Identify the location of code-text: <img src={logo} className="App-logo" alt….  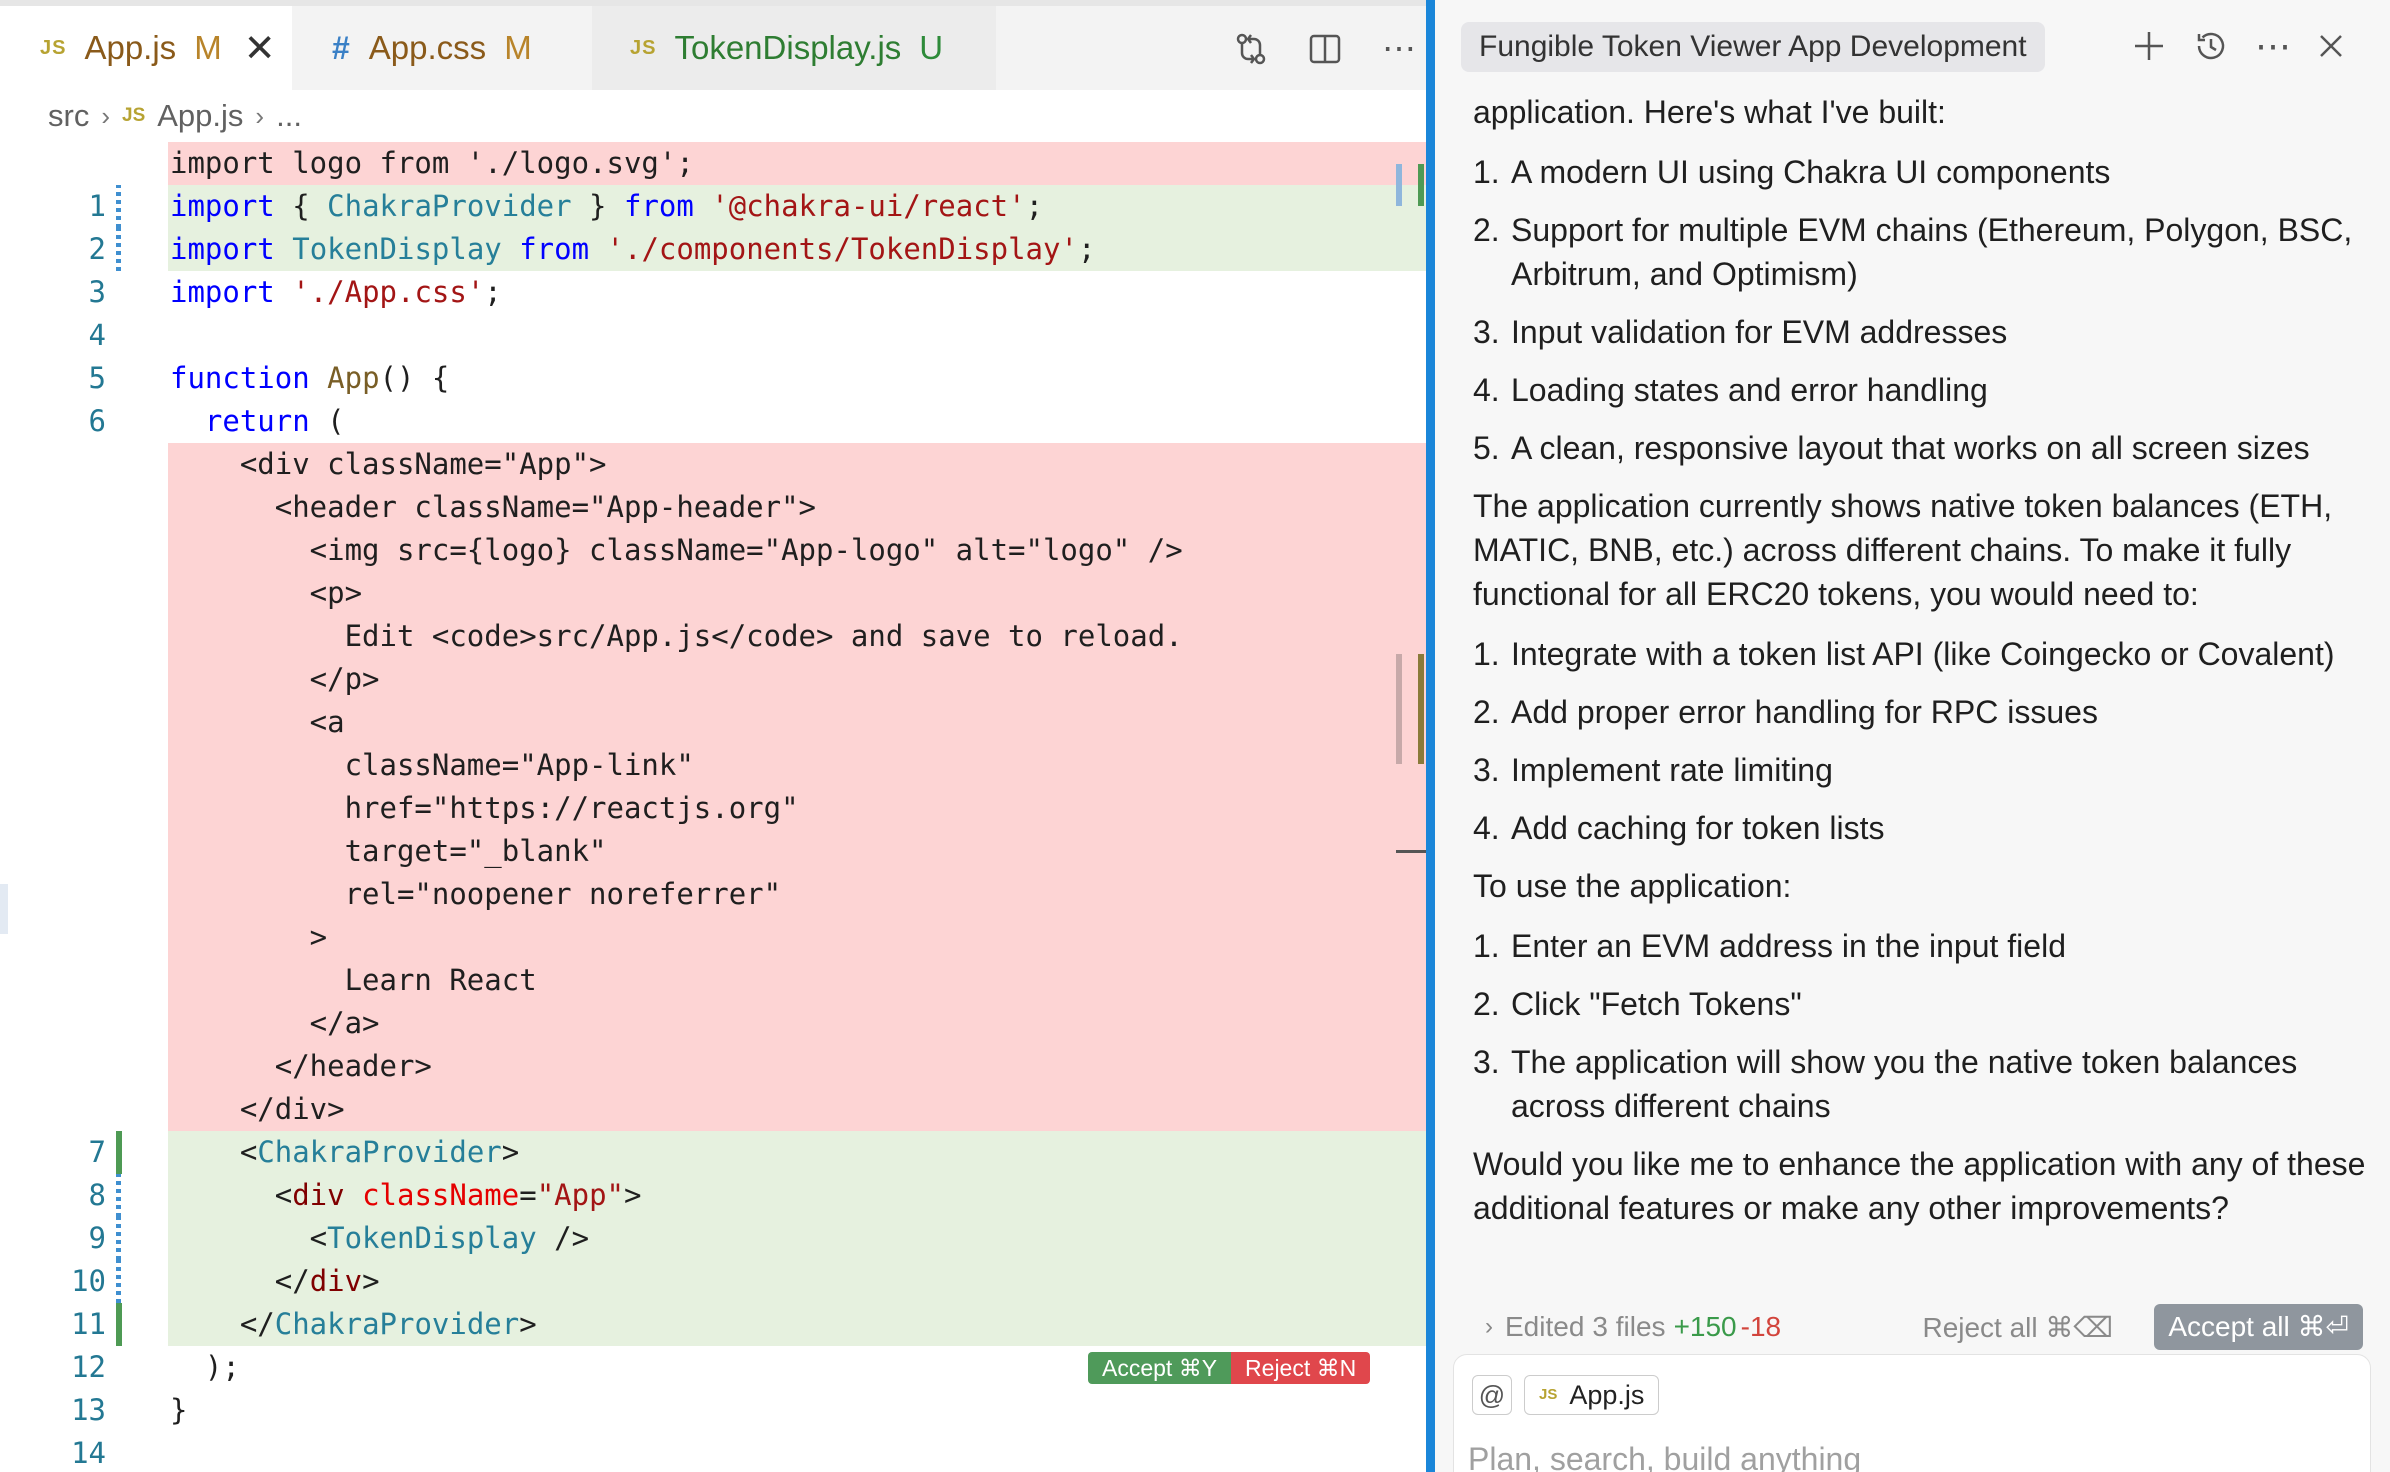
(797, 550).